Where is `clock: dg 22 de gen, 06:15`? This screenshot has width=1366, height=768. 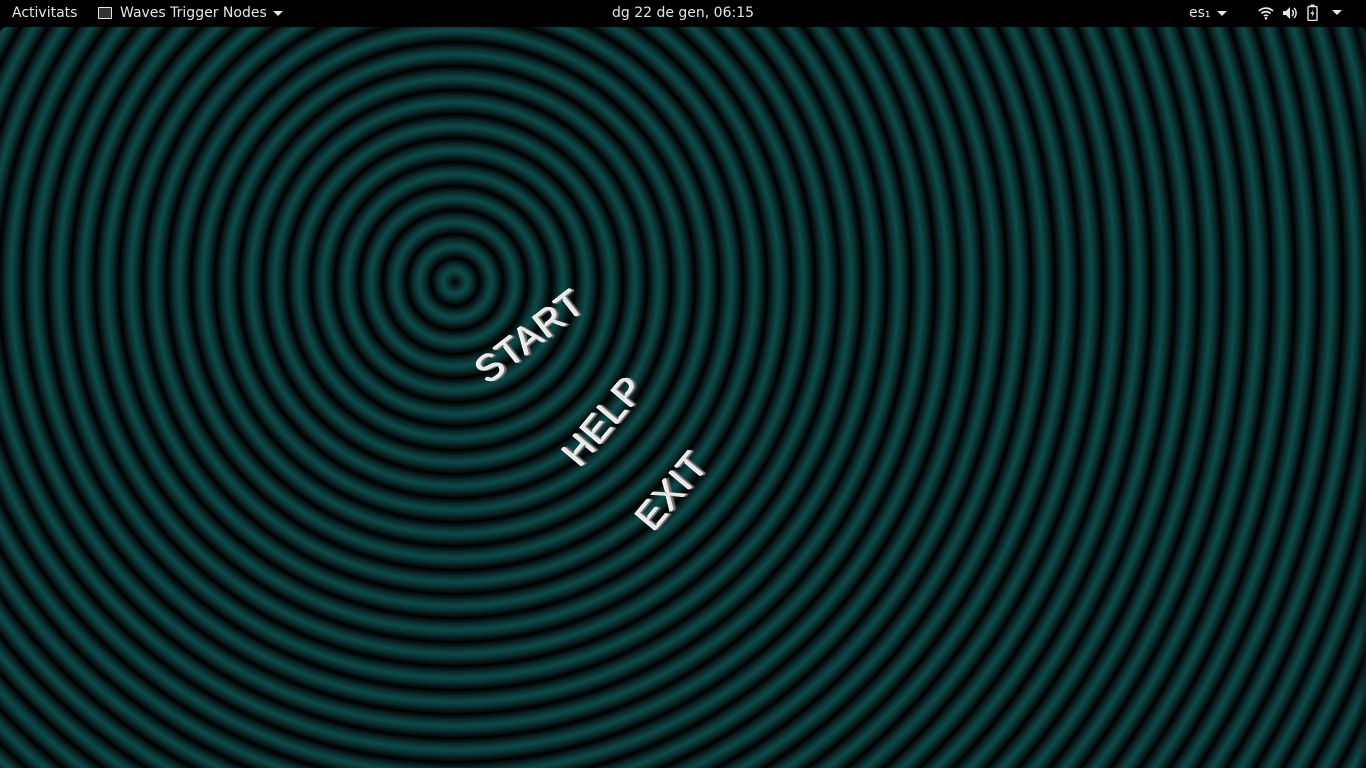
clock: dg 22 de gen, 06:15 is located at coordinates (683, 13).